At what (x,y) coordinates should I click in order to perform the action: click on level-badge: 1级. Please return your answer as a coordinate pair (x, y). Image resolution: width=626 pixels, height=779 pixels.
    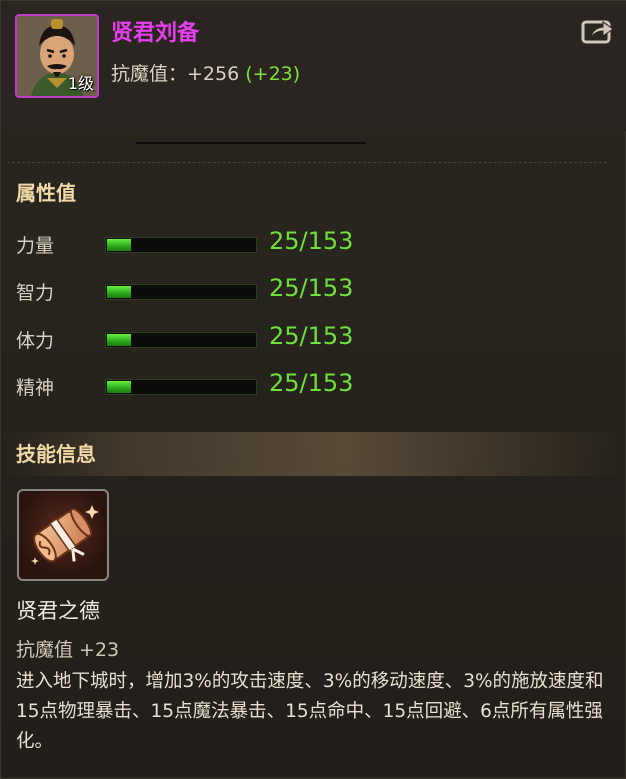
    Looking at the image, I should click on (80, 83).